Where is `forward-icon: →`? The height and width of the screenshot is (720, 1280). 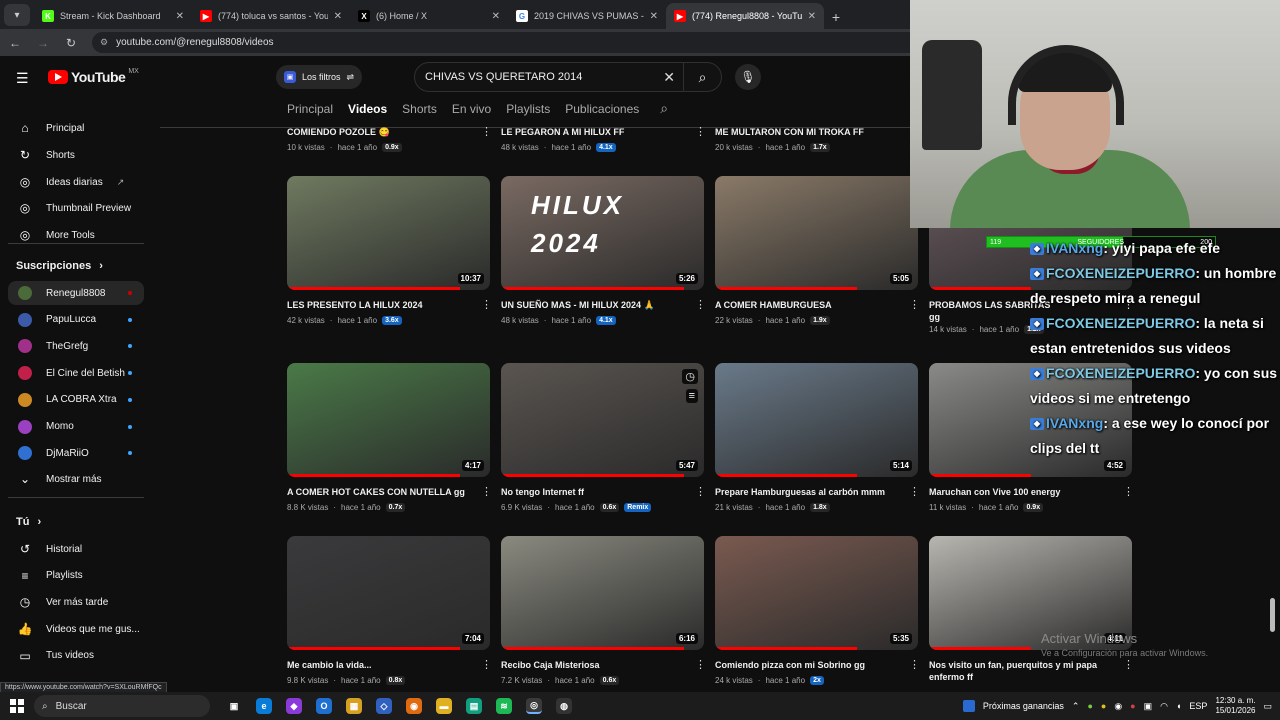
forward-icon: → is located at coordinates (43, 43).